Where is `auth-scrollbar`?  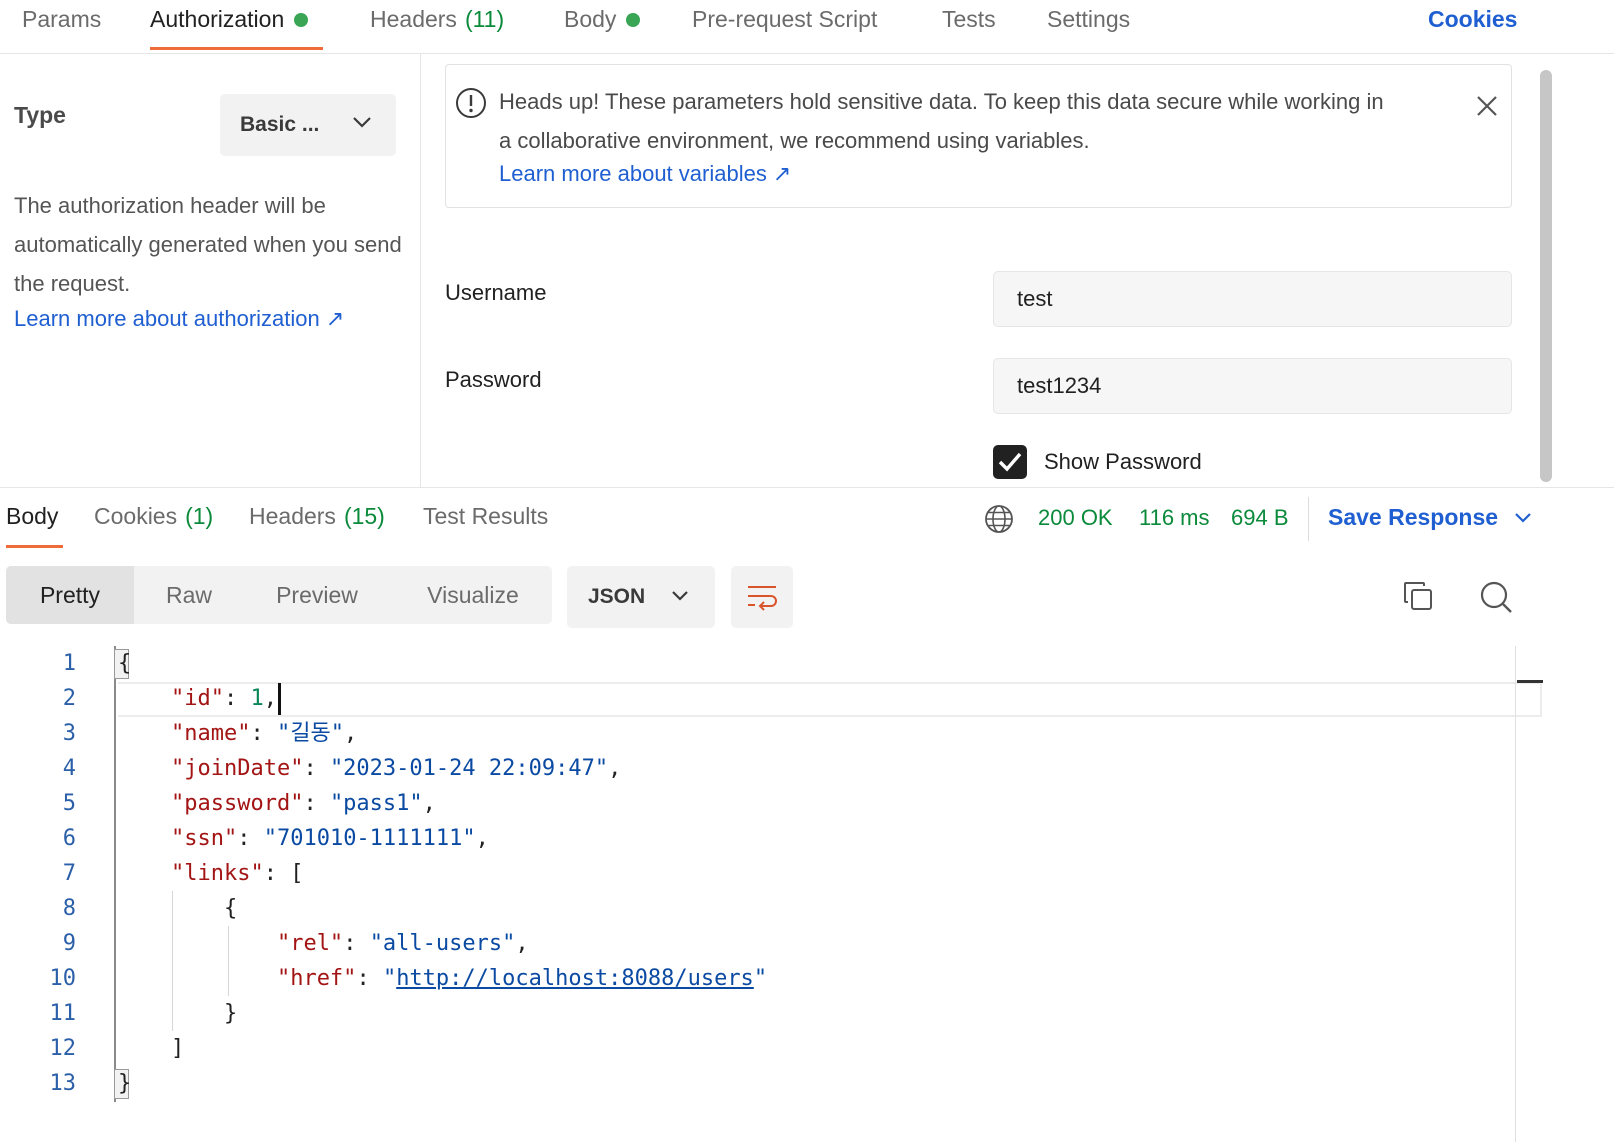
auth-scrollbar is located at coordinates (1546, 276).